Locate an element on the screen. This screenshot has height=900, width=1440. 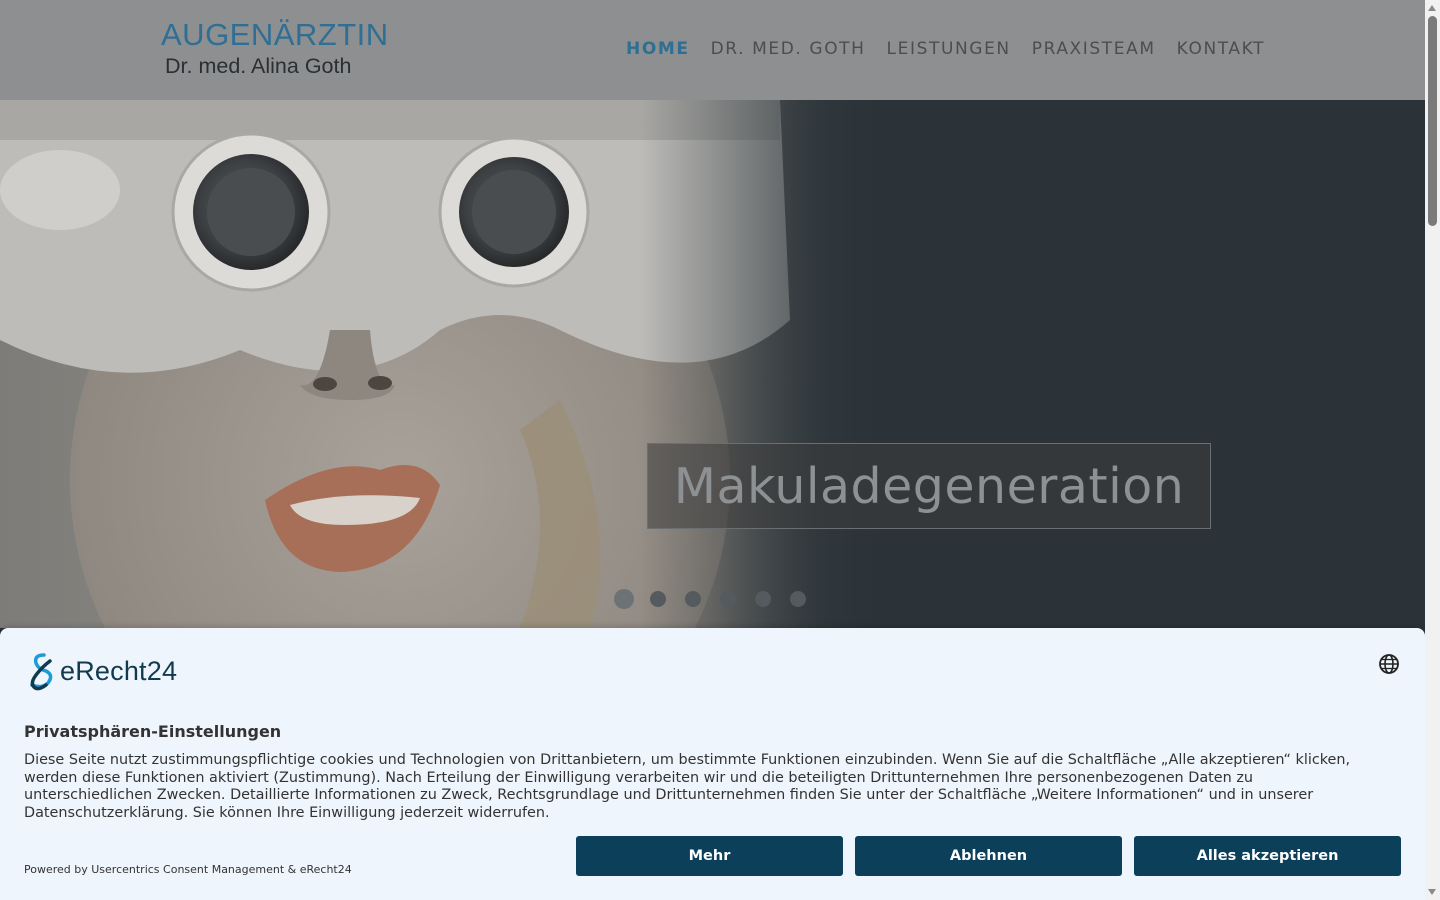
nav-item-home: HOME is located at coordinates (658, 49).